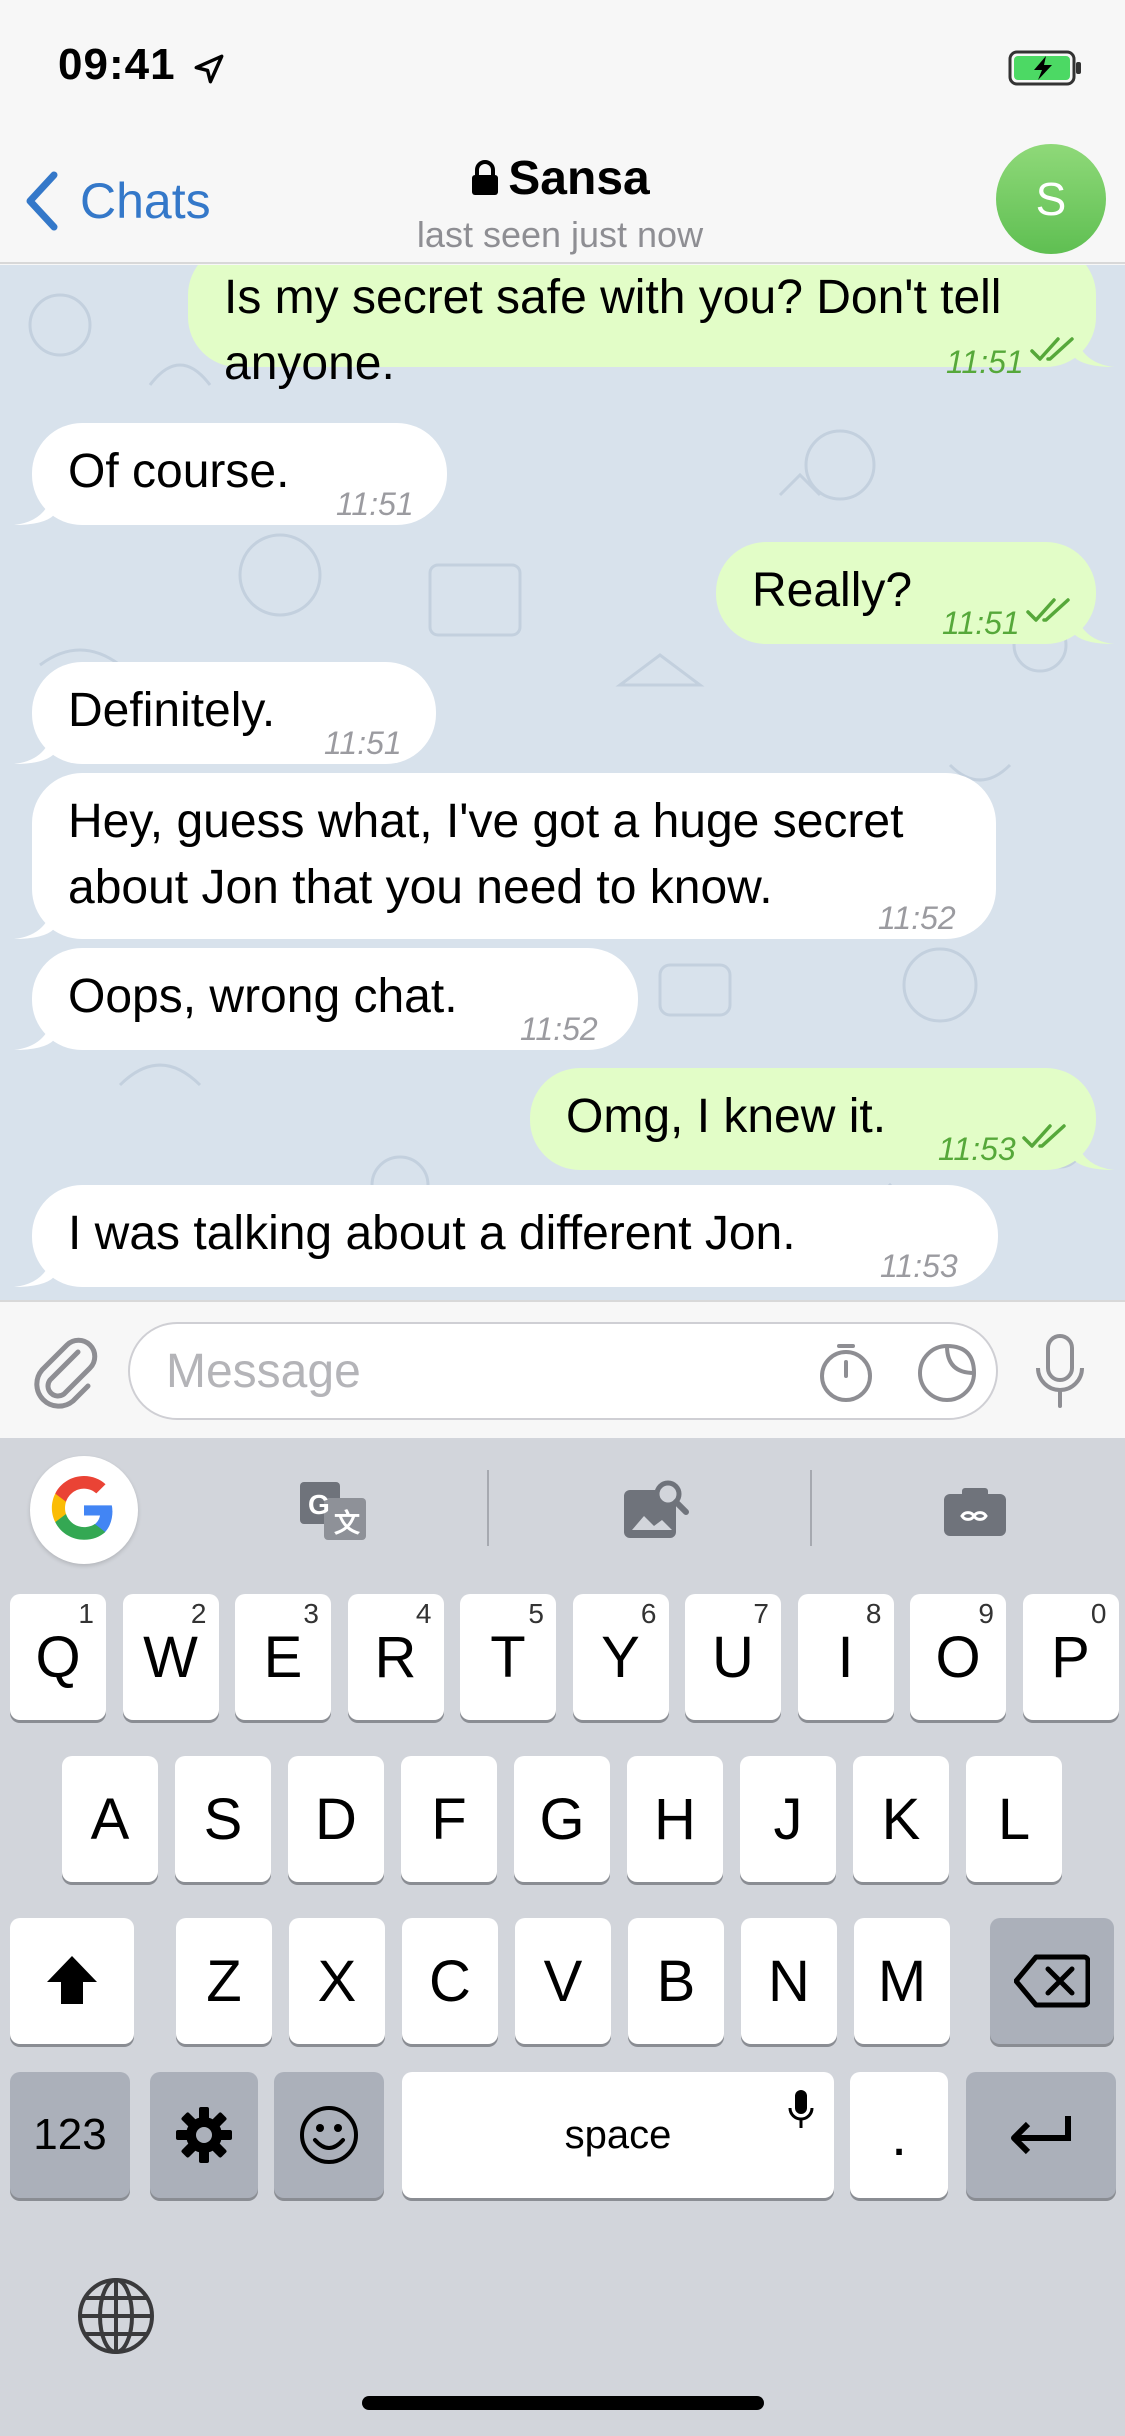 The width and height of the screenshot is (1125, 2436). I want to click on input-bar, so click(562, 1369).